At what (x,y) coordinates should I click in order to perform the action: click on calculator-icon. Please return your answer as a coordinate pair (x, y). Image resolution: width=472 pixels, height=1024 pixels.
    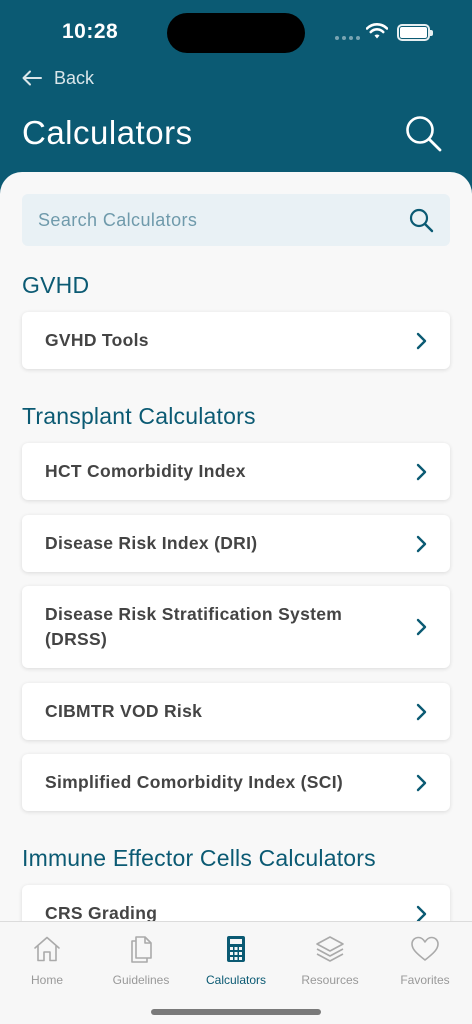
    Looking at the image, I should click on (236, 949).